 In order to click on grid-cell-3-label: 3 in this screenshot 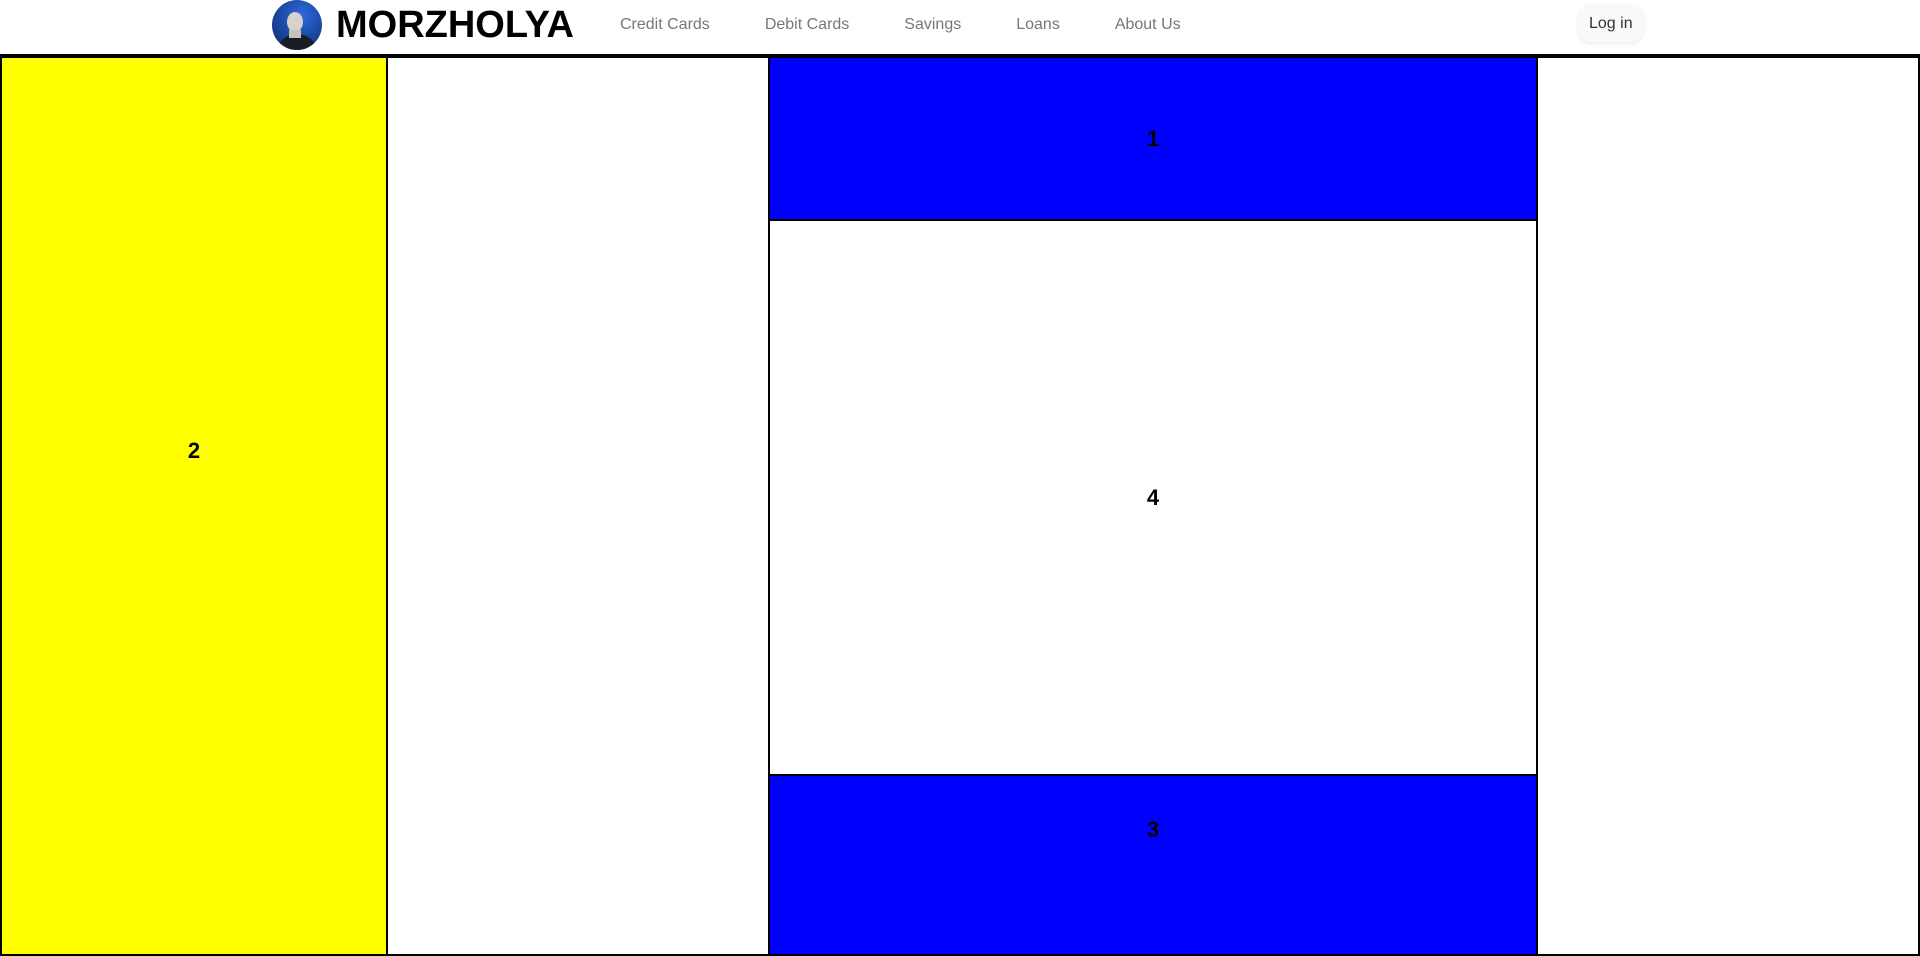, I will do `click(1153, 829)`.